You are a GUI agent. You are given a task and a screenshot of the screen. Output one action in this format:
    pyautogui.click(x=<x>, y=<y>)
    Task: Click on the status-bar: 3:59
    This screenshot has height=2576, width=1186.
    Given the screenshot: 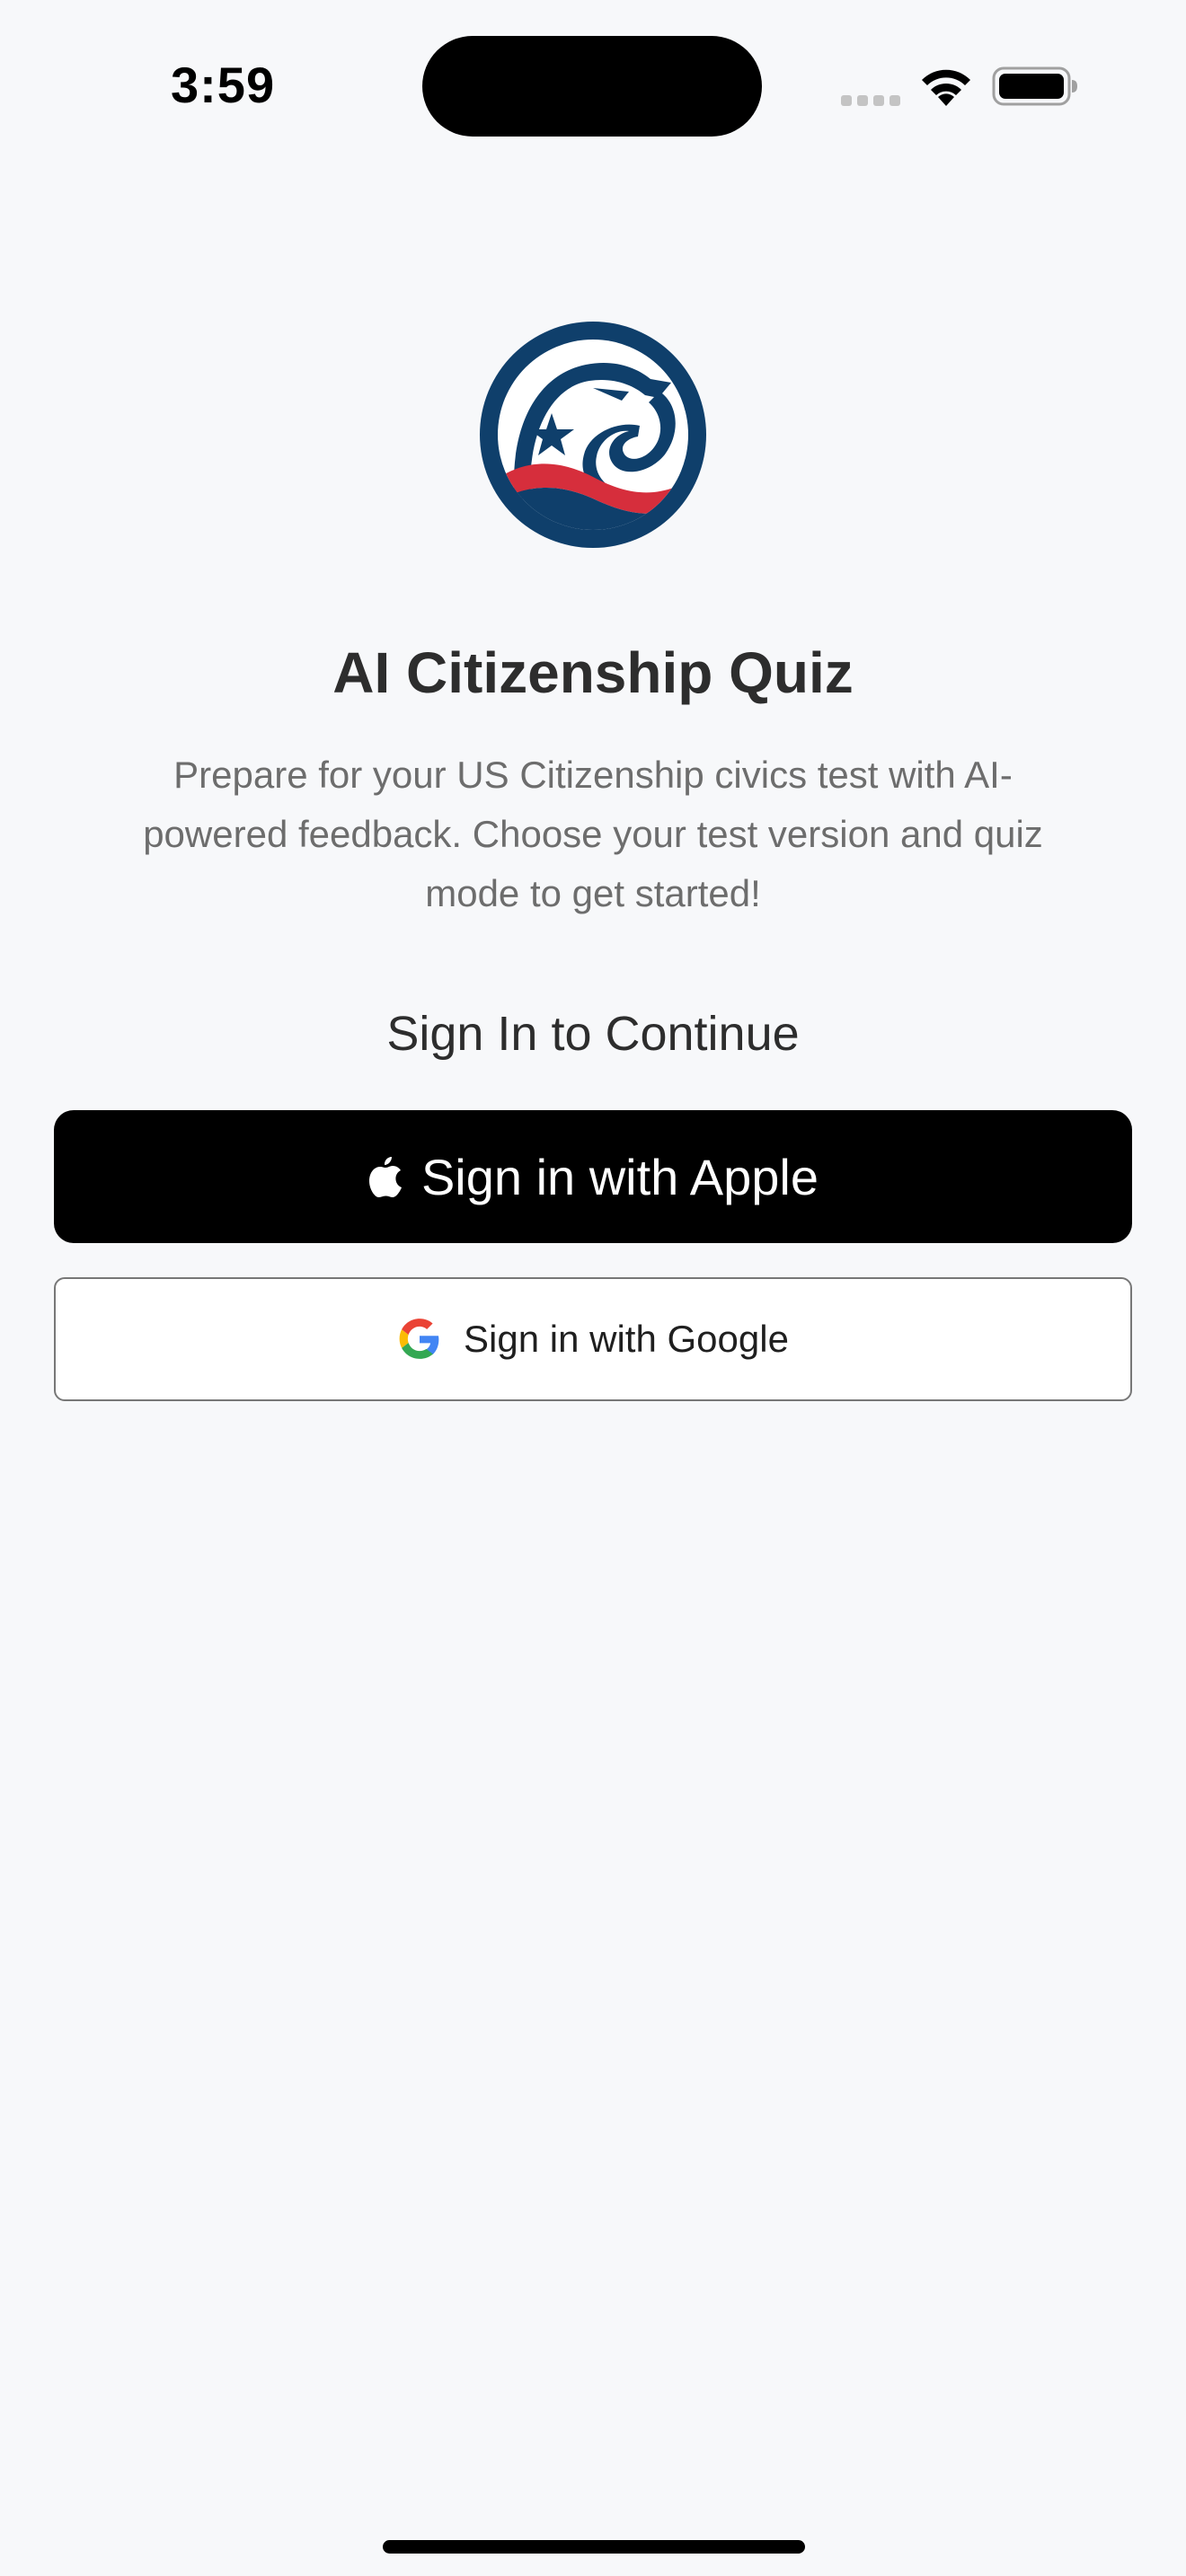 What is the action you would take?
    pyautogui.click(x=593, y=85)
    